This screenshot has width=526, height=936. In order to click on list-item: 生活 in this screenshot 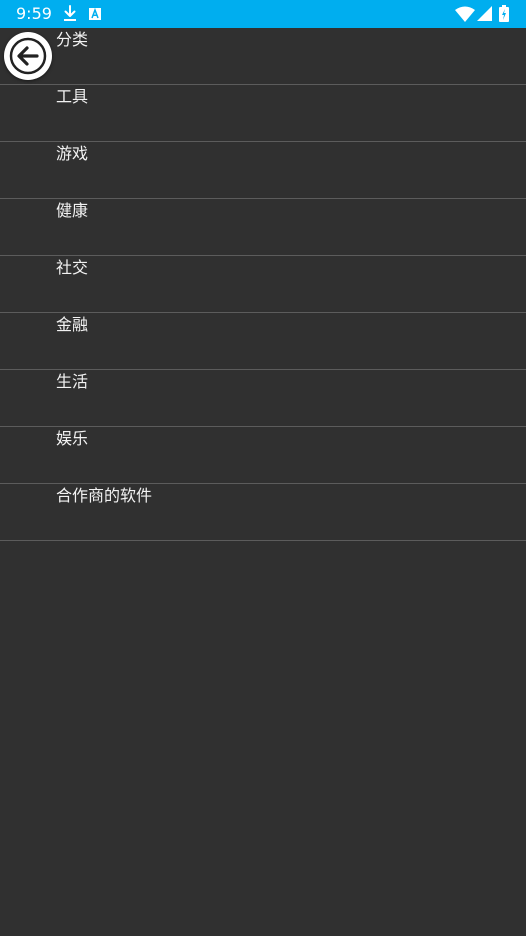, I will do `click(263, 398)`.